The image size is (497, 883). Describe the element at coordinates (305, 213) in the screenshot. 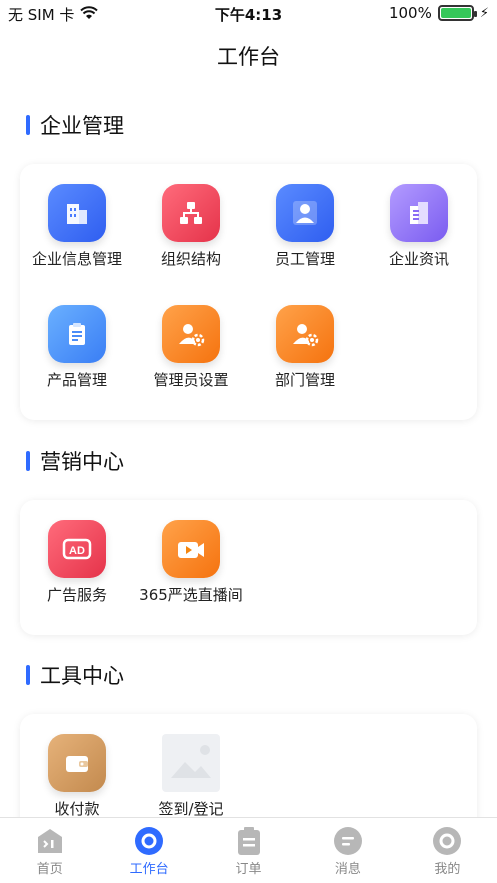

I see `employee-icon` at that location.